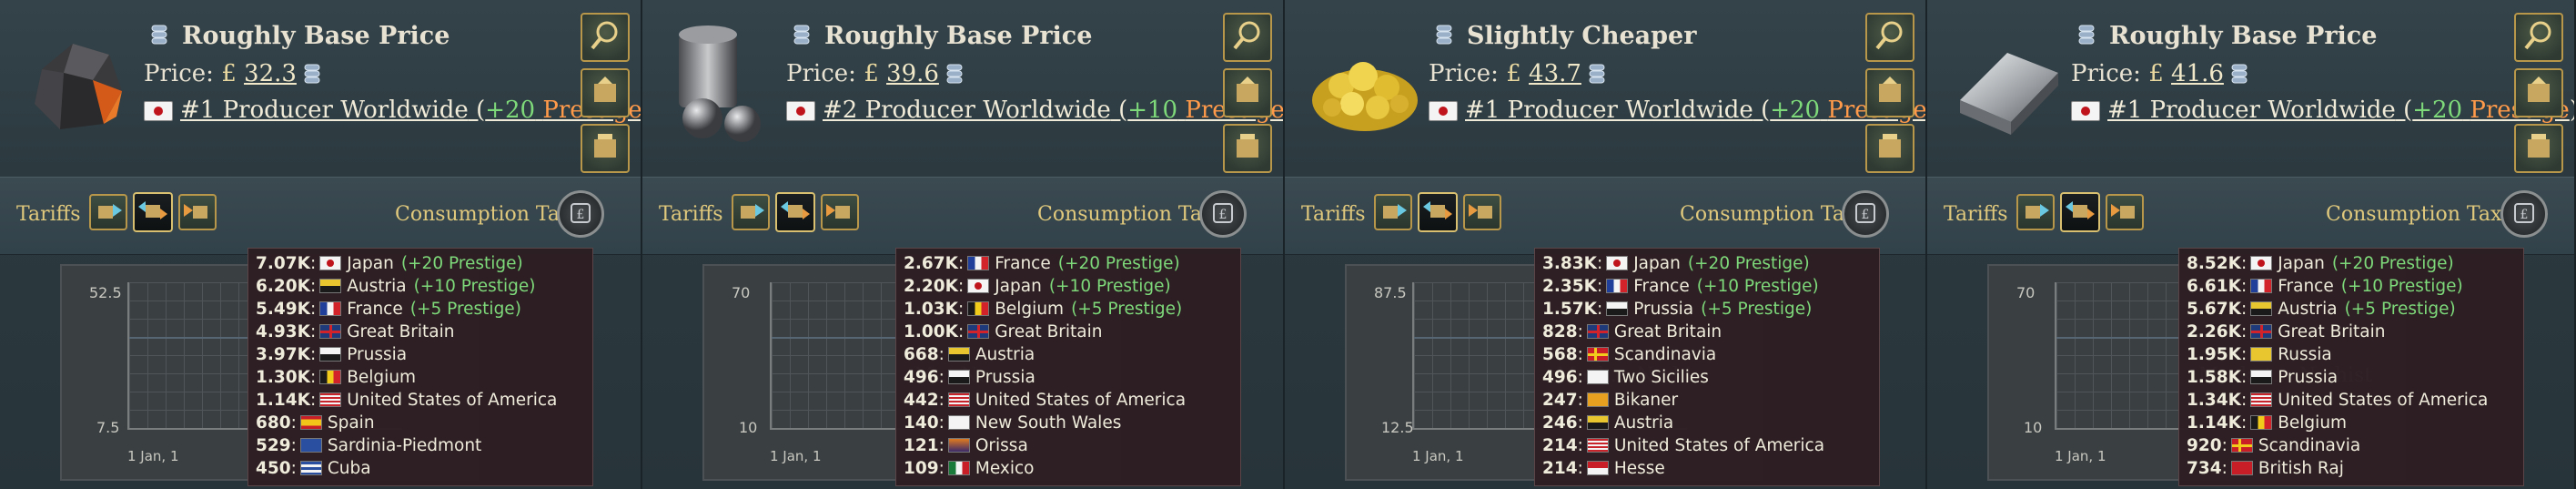 The image size is (2576, 489). Describe the element at coordinates (2008, 84) in the screenshot. I see `steel-icon` at that location.